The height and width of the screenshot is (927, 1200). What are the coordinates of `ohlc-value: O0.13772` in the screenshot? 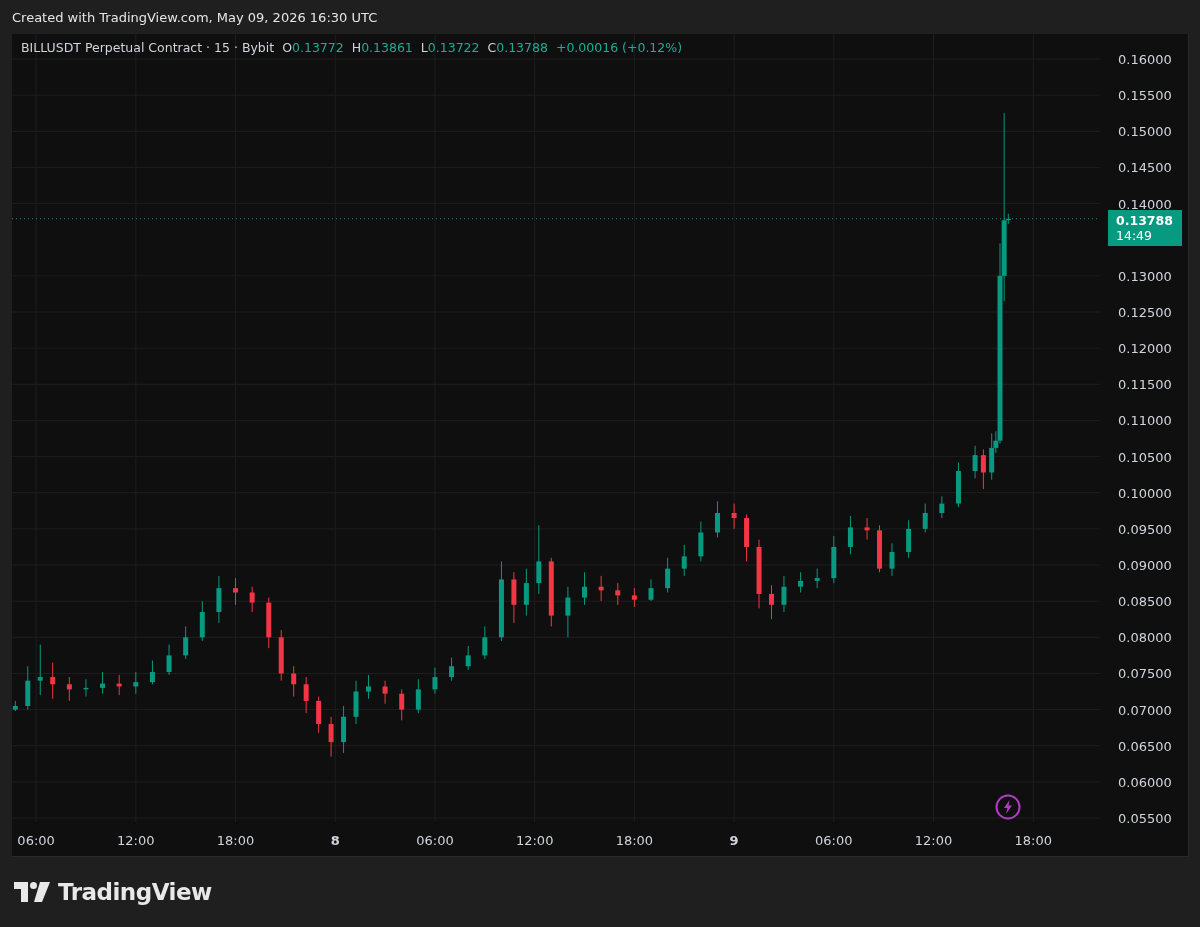 It's located at (313, 47).